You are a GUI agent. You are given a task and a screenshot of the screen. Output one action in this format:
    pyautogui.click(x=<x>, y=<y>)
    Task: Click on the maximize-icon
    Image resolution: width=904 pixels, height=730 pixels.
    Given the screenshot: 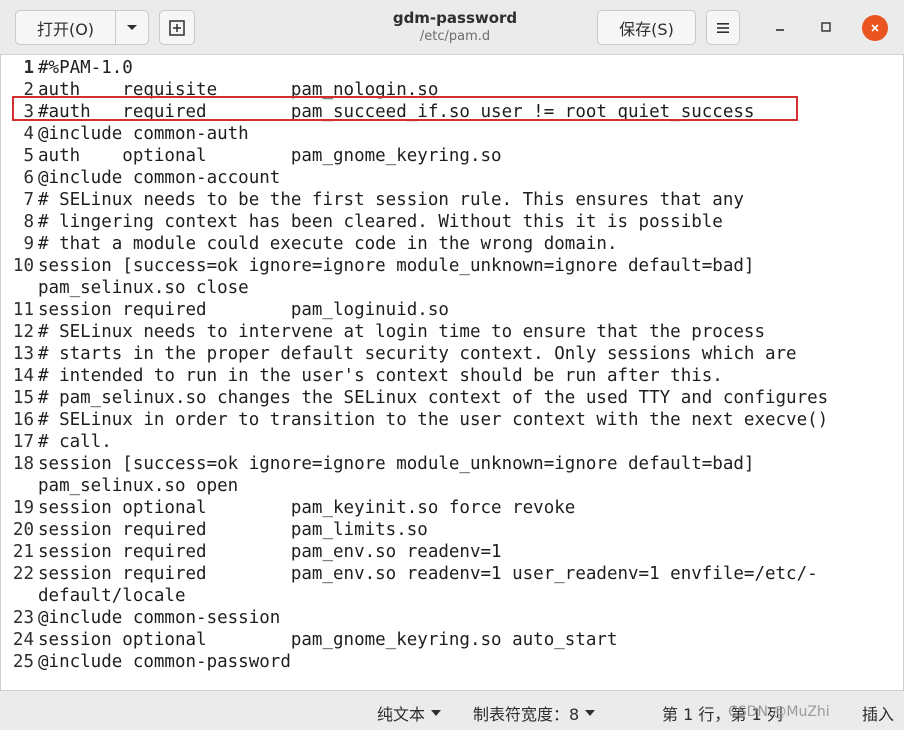 What is the action you would take?
    pyautogui.click(x=826, y=27)
    